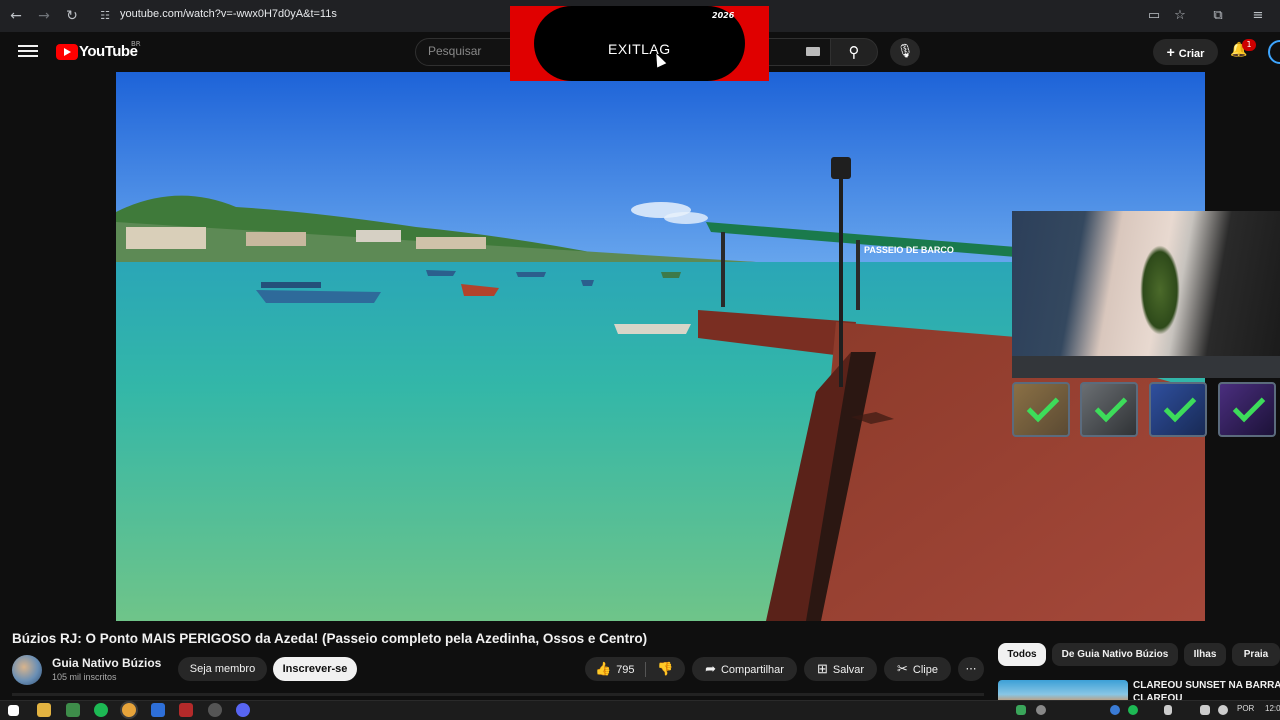 The height and width of the screenshot is (720, 1280). What do you see at coordinates (228, 14) in the screenshot?
I see `address-bar: youtube.com/watch?v=-wwx0H7d0yA&t=11s` at bounding box center [228, 14].